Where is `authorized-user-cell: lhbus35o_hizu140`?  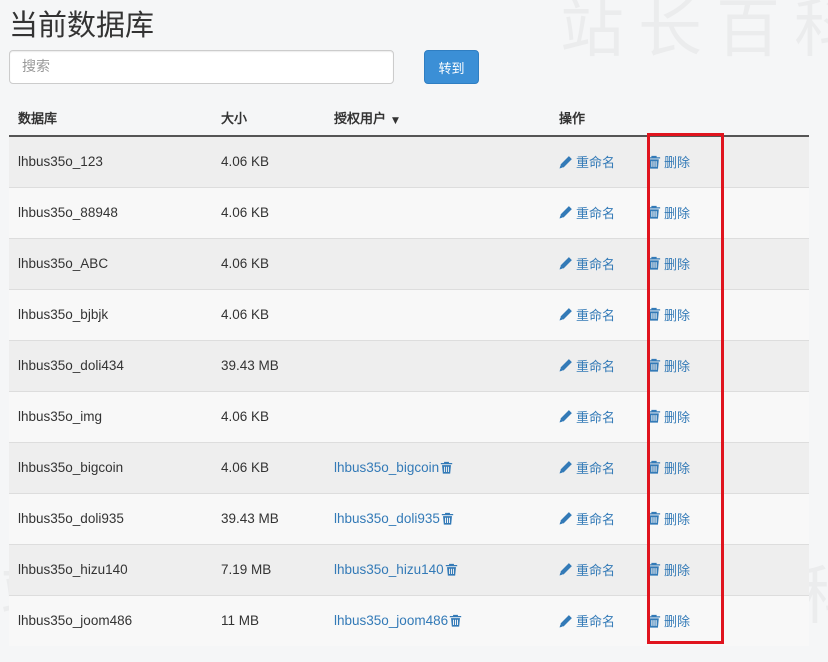 authorized-user-cell: lhbus35o_hizu140 is located at coordinates (437, 569).